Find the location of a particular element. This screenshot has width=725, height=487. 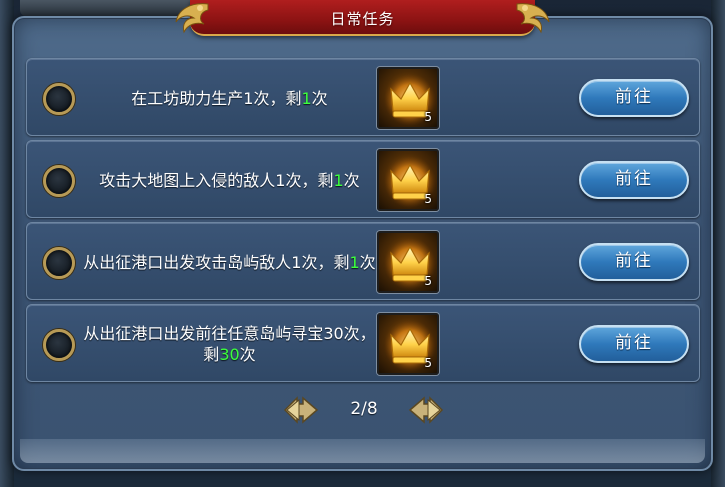

task-description: 在工坊助力生产1次，剩1次 is located at coordinates (229, 98).